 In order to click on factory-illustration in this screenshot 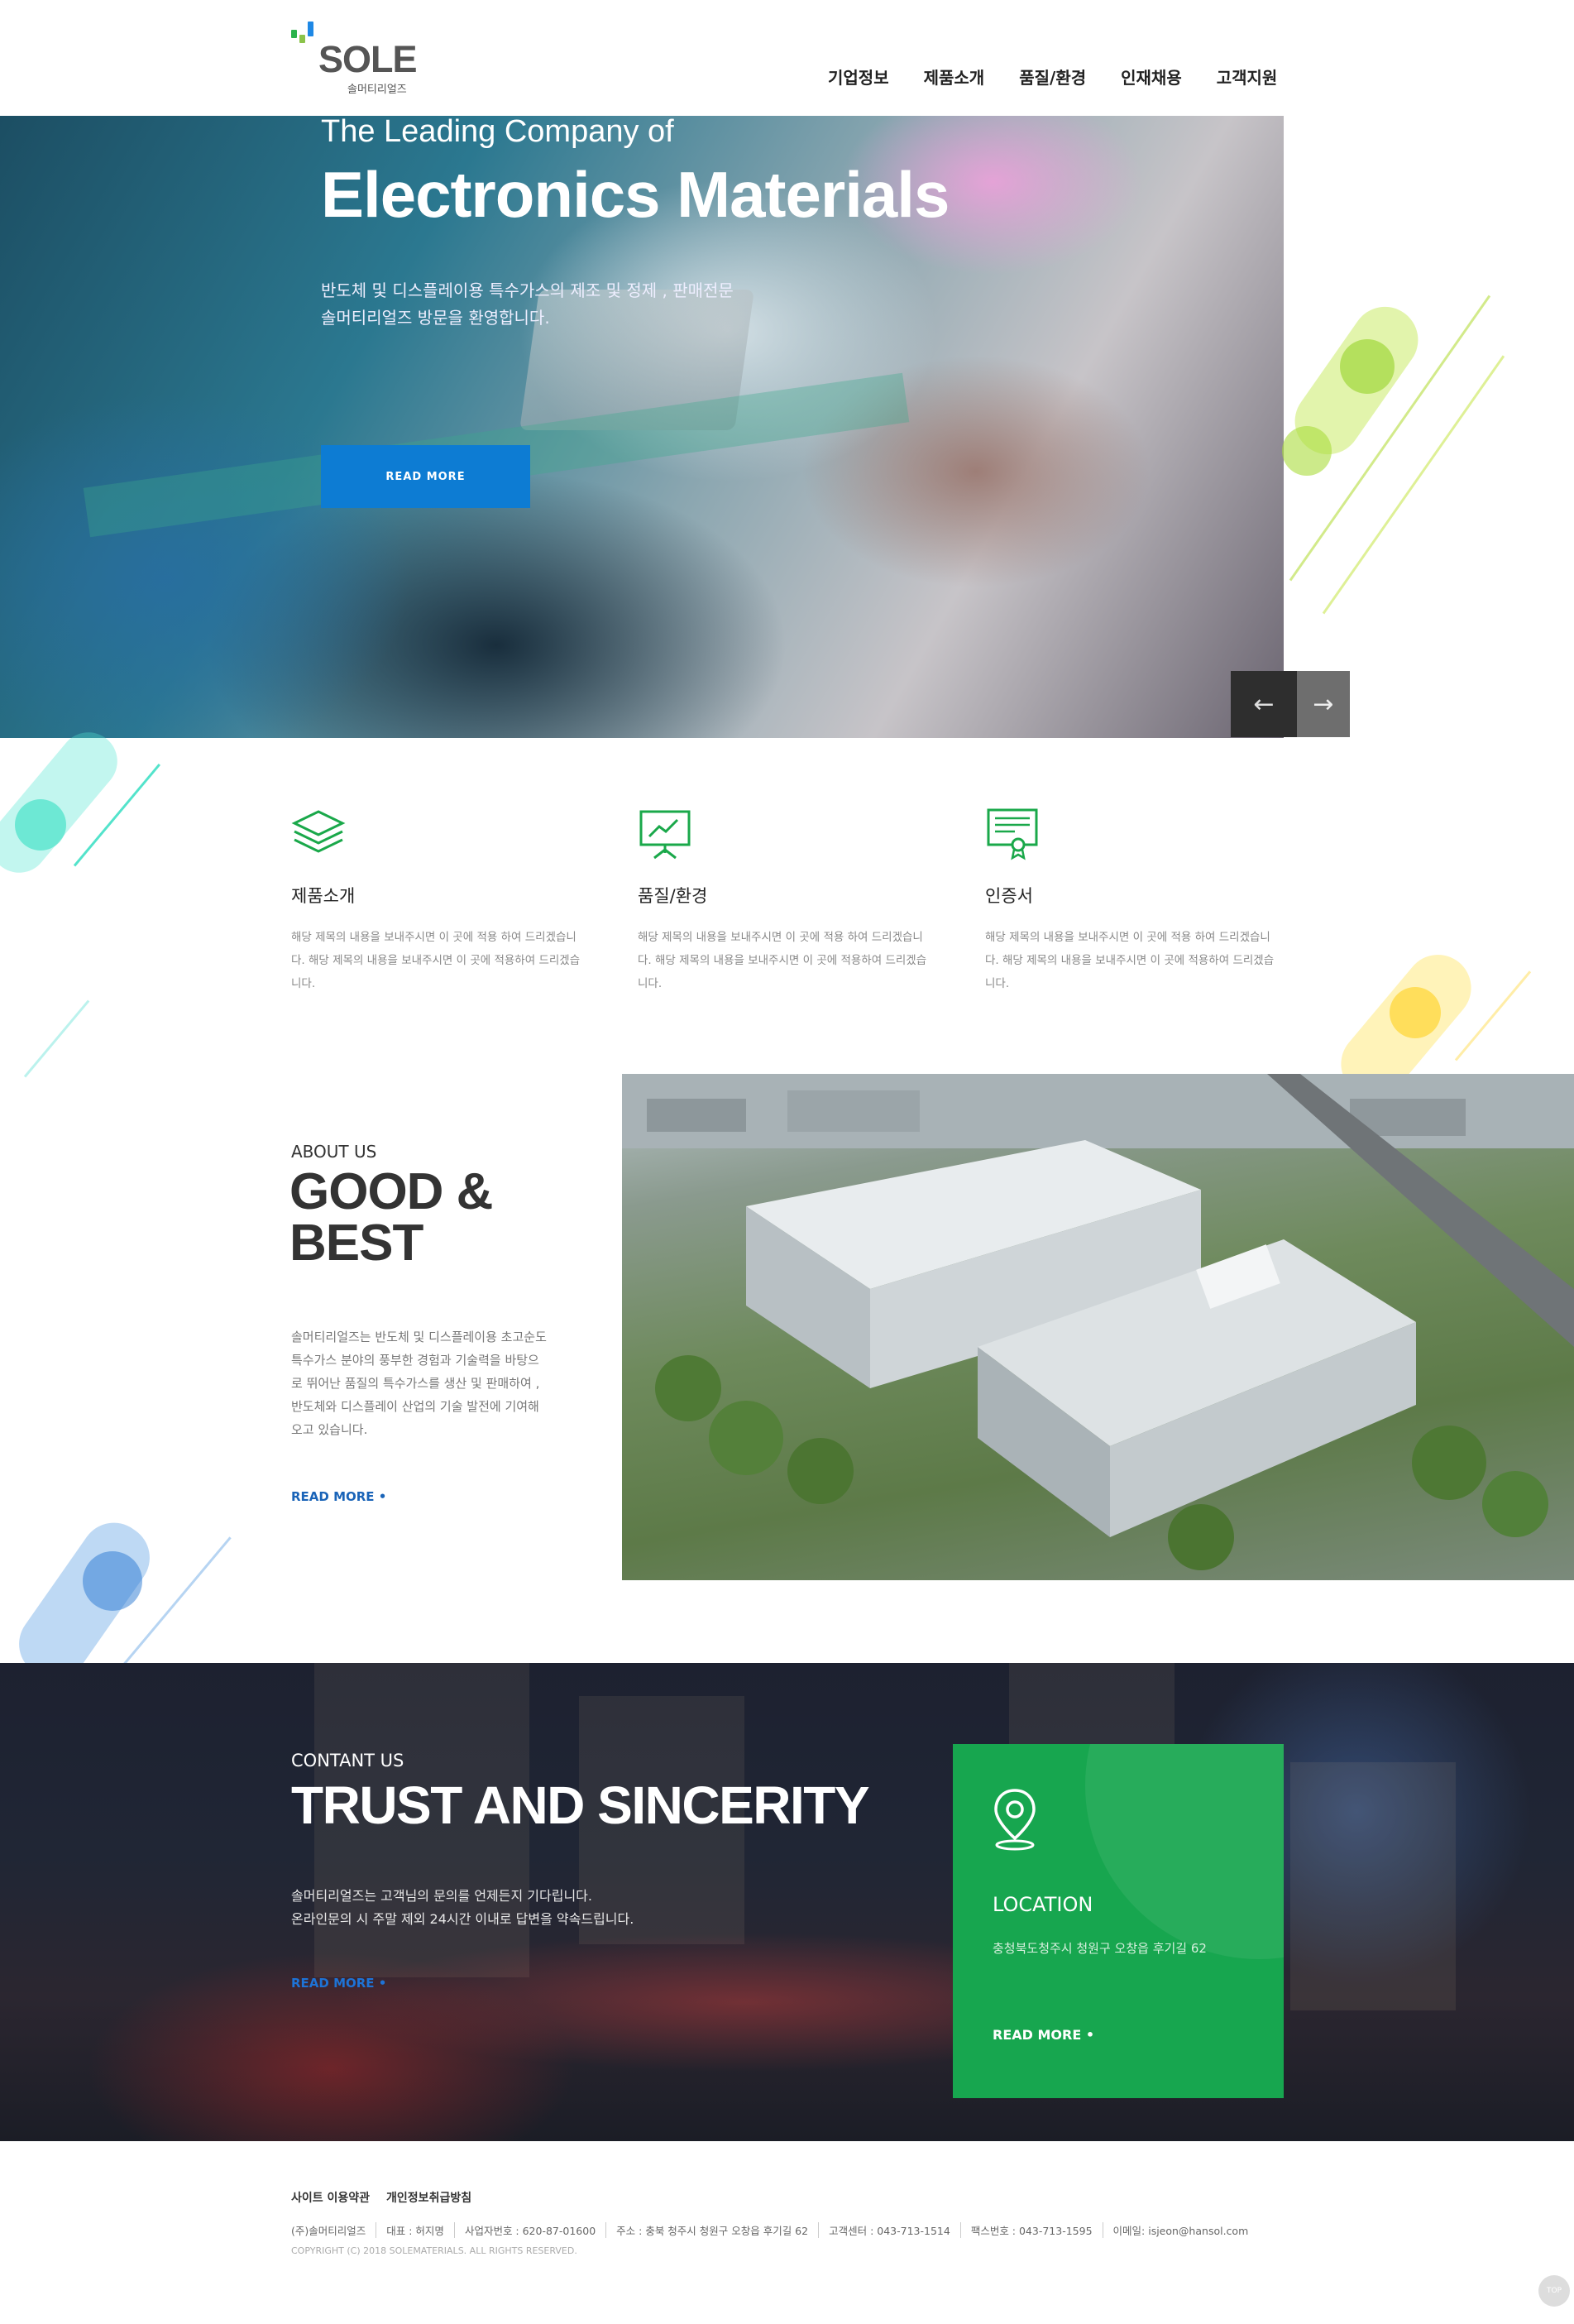, I will do `click(1098, 1322)`.